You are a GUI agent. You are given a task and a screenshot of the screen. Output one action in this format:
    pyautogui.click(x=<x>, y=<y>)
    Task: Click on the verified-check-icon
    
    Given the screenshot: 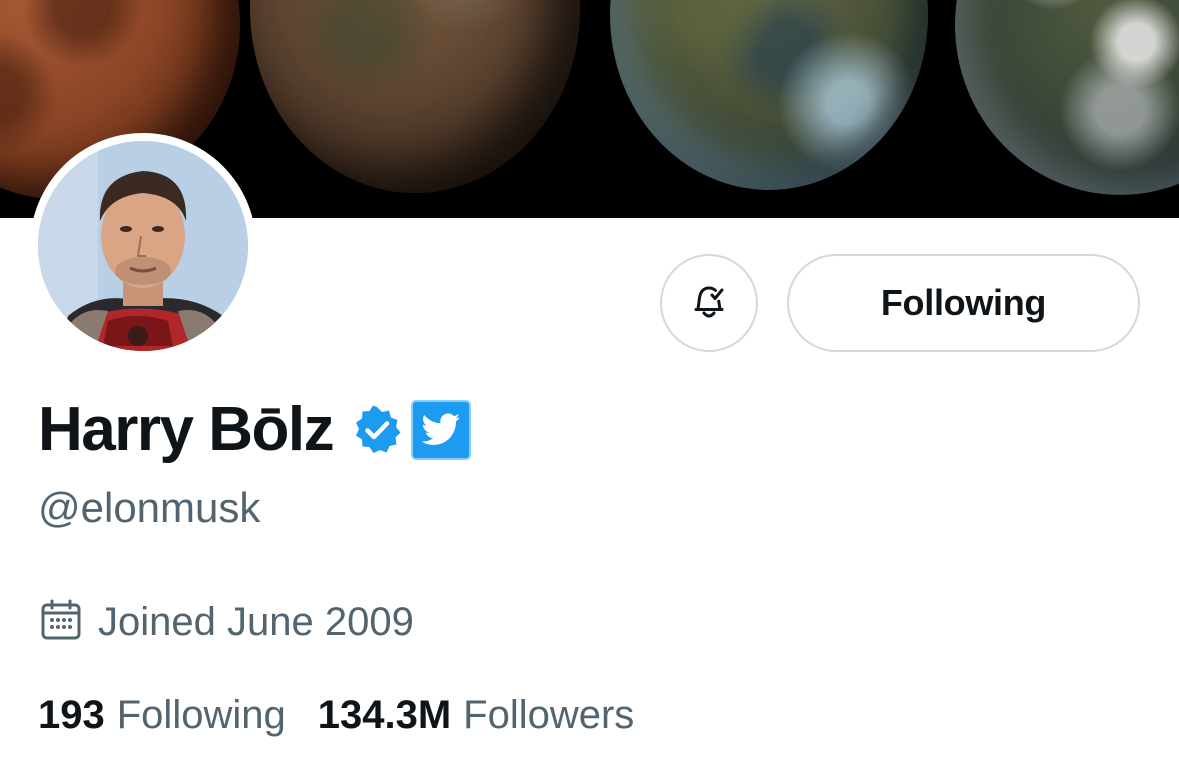 What is the action you would take?
    pyautogui.click(x=377, y=430)
    